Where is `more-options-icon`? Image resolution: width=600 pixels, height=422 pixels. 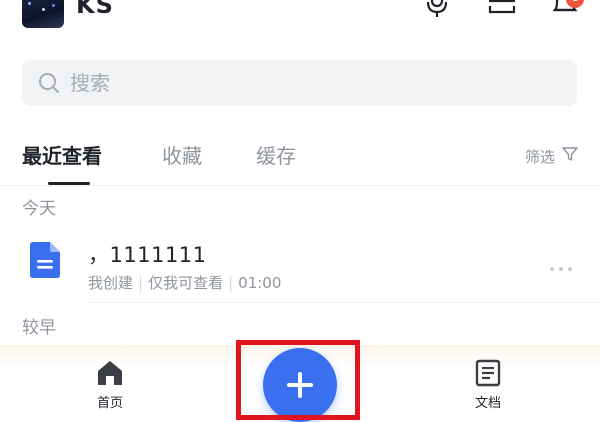 more-options-icon is located at coordinates (561, 264).